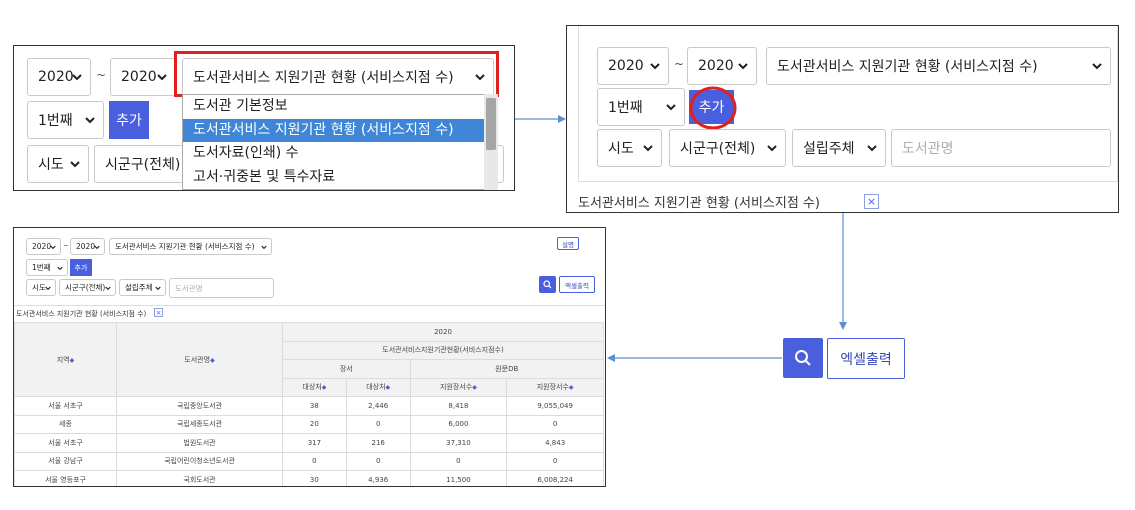 The height and width of the screenshot is (510, 1135). I want to click on year-header: 2020, so click(443, 332).